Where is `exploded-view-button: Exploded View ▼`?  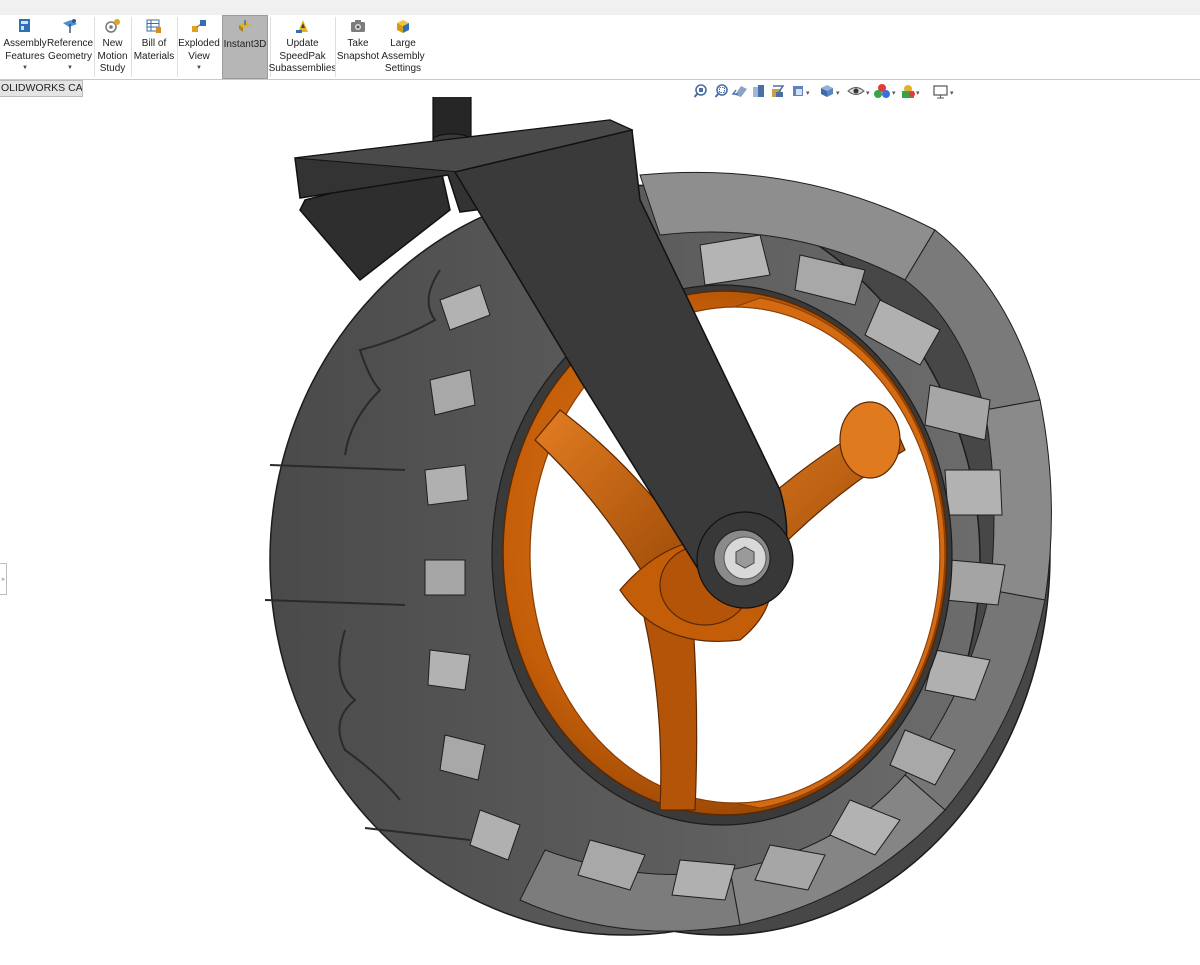 exploded-view-button: Exploded View ▼ is located at coordinates (199, 47).